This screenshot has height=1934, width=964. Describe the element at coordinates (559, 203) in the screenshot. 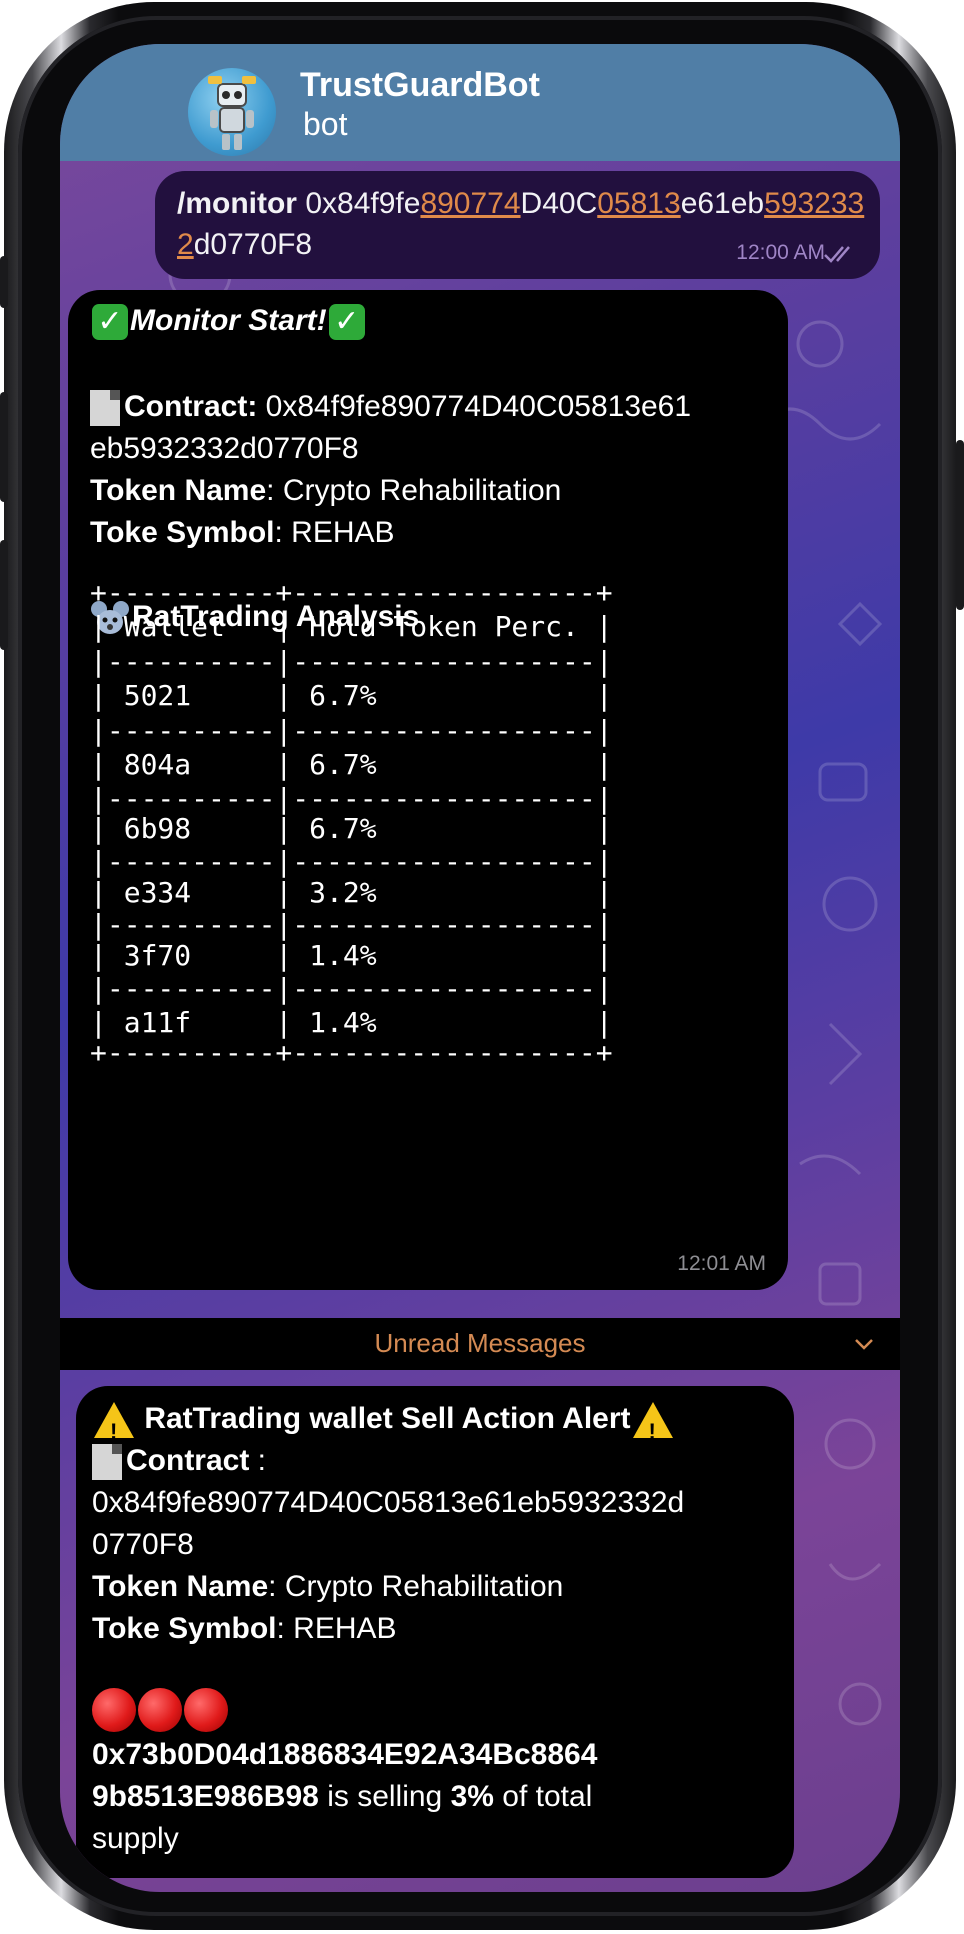

I see `address-text-segment: D40C` at that location.